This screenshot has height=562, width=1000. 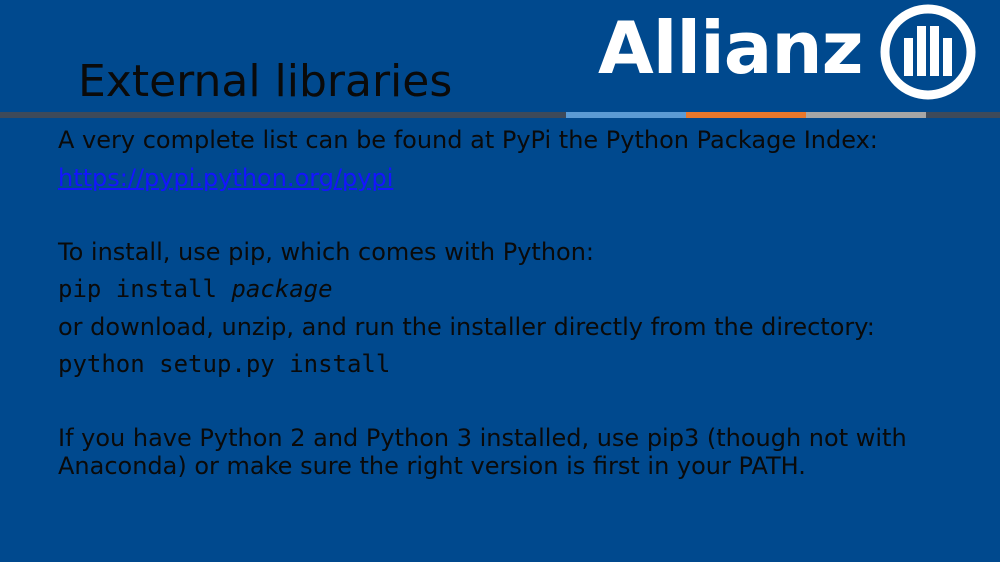 I want to click on code-pip-install: pip install package, so click(x=195, y=289).